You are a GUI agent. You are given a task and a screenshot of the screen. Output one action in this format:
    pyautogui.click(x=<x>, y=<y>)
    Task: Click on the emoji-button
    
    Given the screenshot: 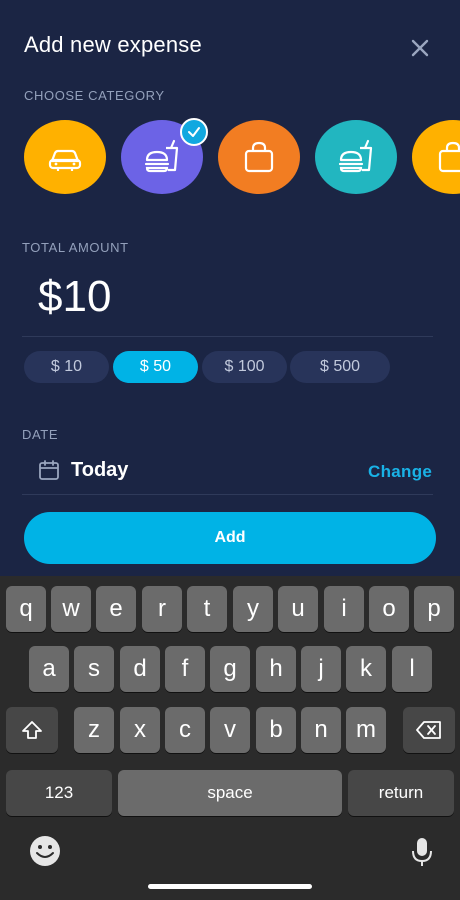 What is the action you would take?
    pyautogui.click(x=45, y=851)
    